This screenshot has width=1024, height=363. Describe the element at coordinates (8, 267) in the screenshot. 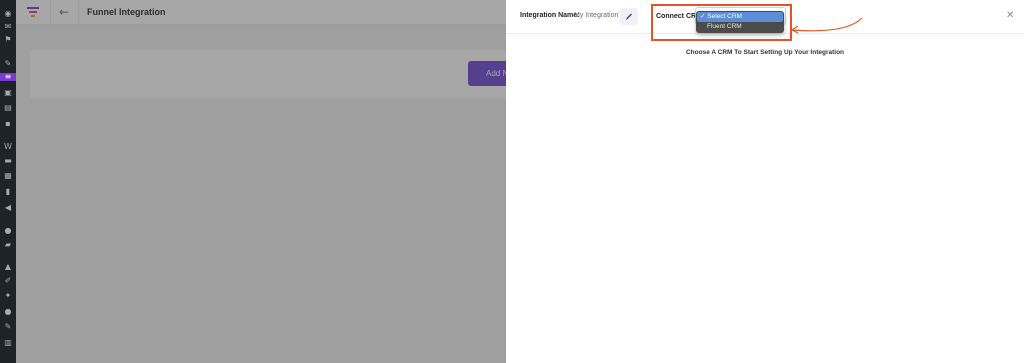

I see `astra-icon: ▲` at that location.